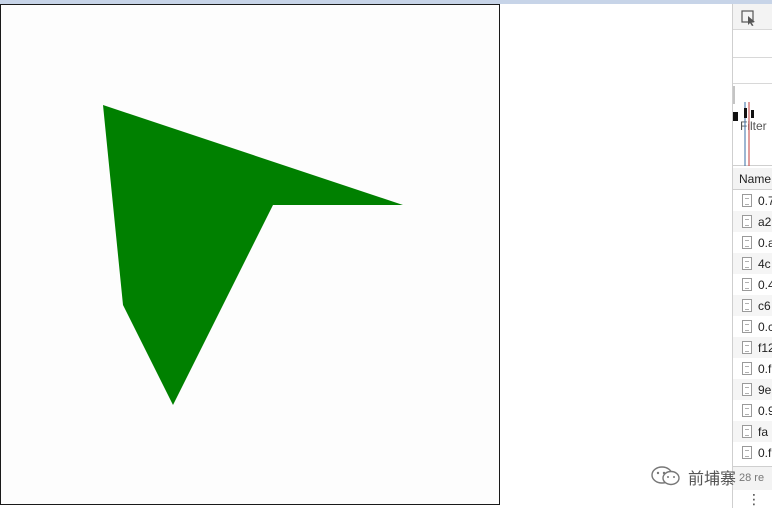 This screenshot has height=508, width=772. I want to click on request-row: 4c, so click(752, 263).